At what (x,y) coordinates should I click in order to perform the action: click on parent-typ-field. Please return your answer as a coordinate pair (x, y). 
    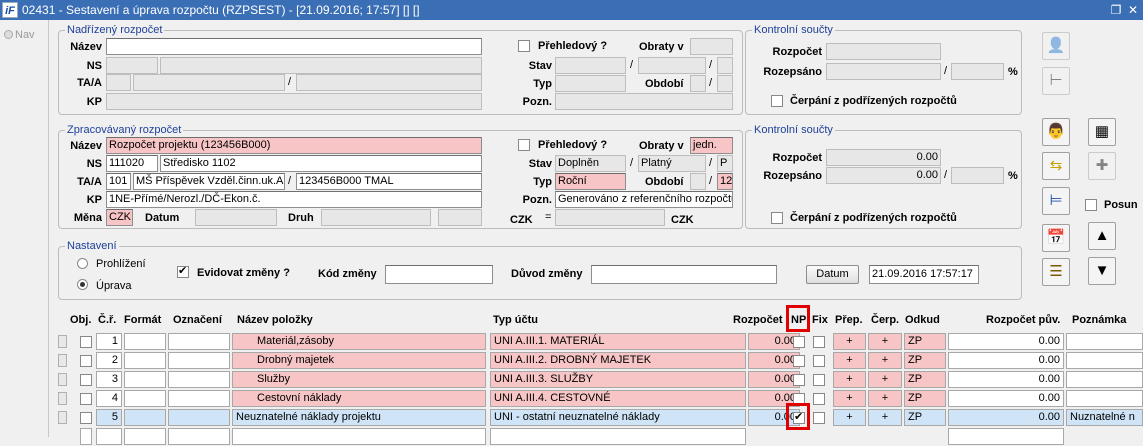
    Looking at the image, I should click on (590, 83).